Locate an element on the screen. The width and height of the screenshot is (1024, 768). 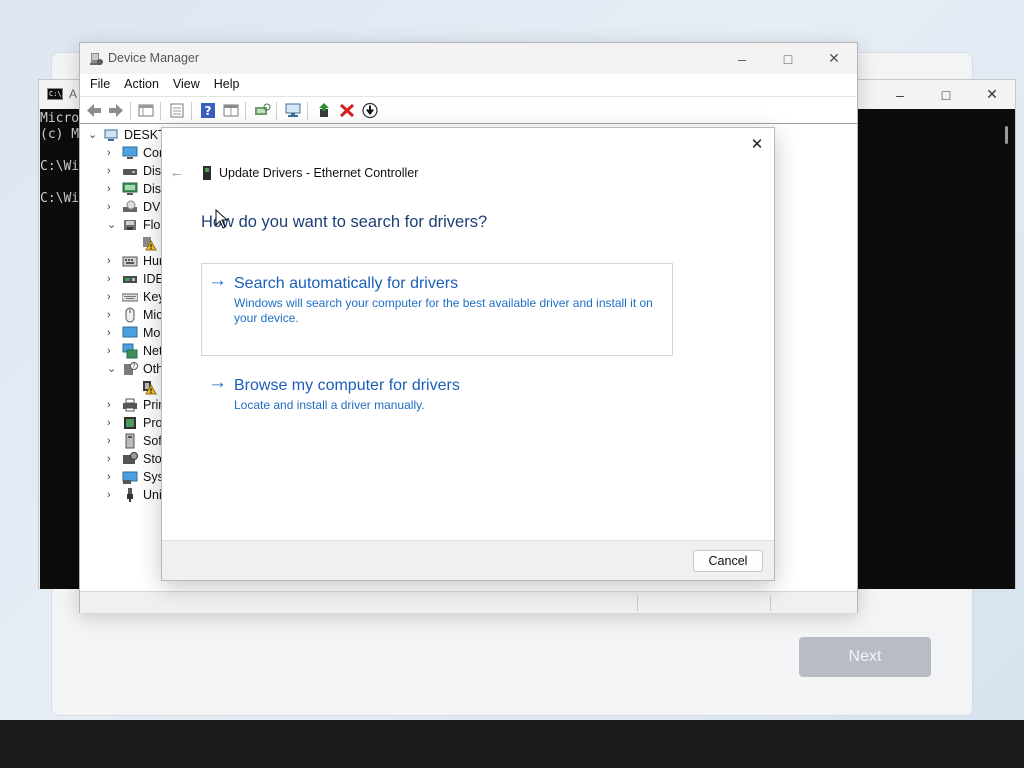
device-manager-icon is located at coordinates (96, 59).